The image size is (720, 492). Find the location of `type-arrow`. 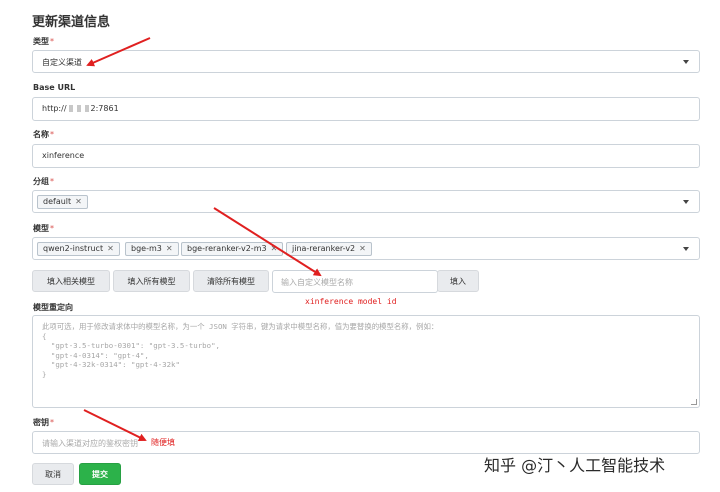

type-arrow is located at coordinates (118, 52).